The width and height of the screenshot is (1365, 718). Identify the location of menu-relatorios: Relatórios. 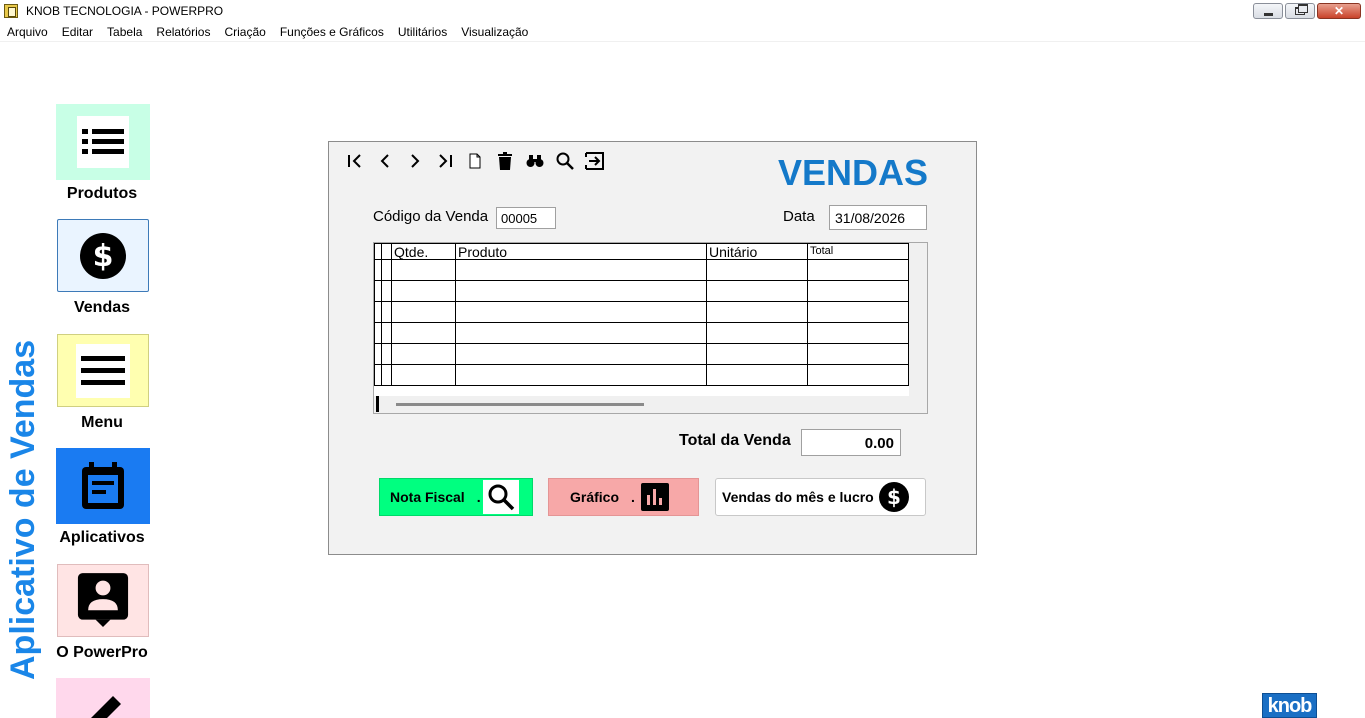
(183, 32).